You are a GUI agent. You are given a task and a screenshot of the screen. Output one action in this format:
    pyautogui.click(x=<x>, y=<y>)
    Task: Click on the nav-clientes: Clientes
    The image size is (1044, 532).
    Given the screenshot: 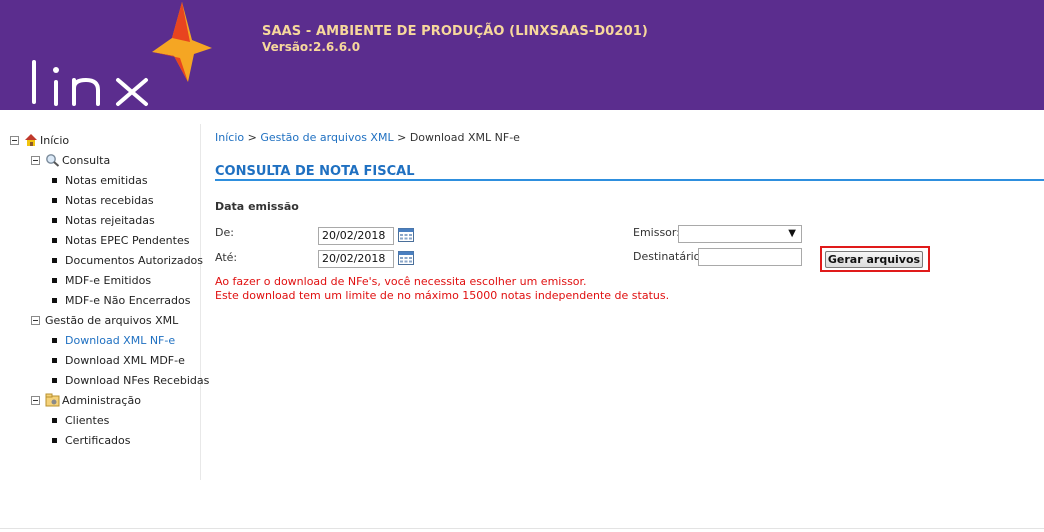 What is the action you would take?
    pyautogui.click(x=80, y=420)
    